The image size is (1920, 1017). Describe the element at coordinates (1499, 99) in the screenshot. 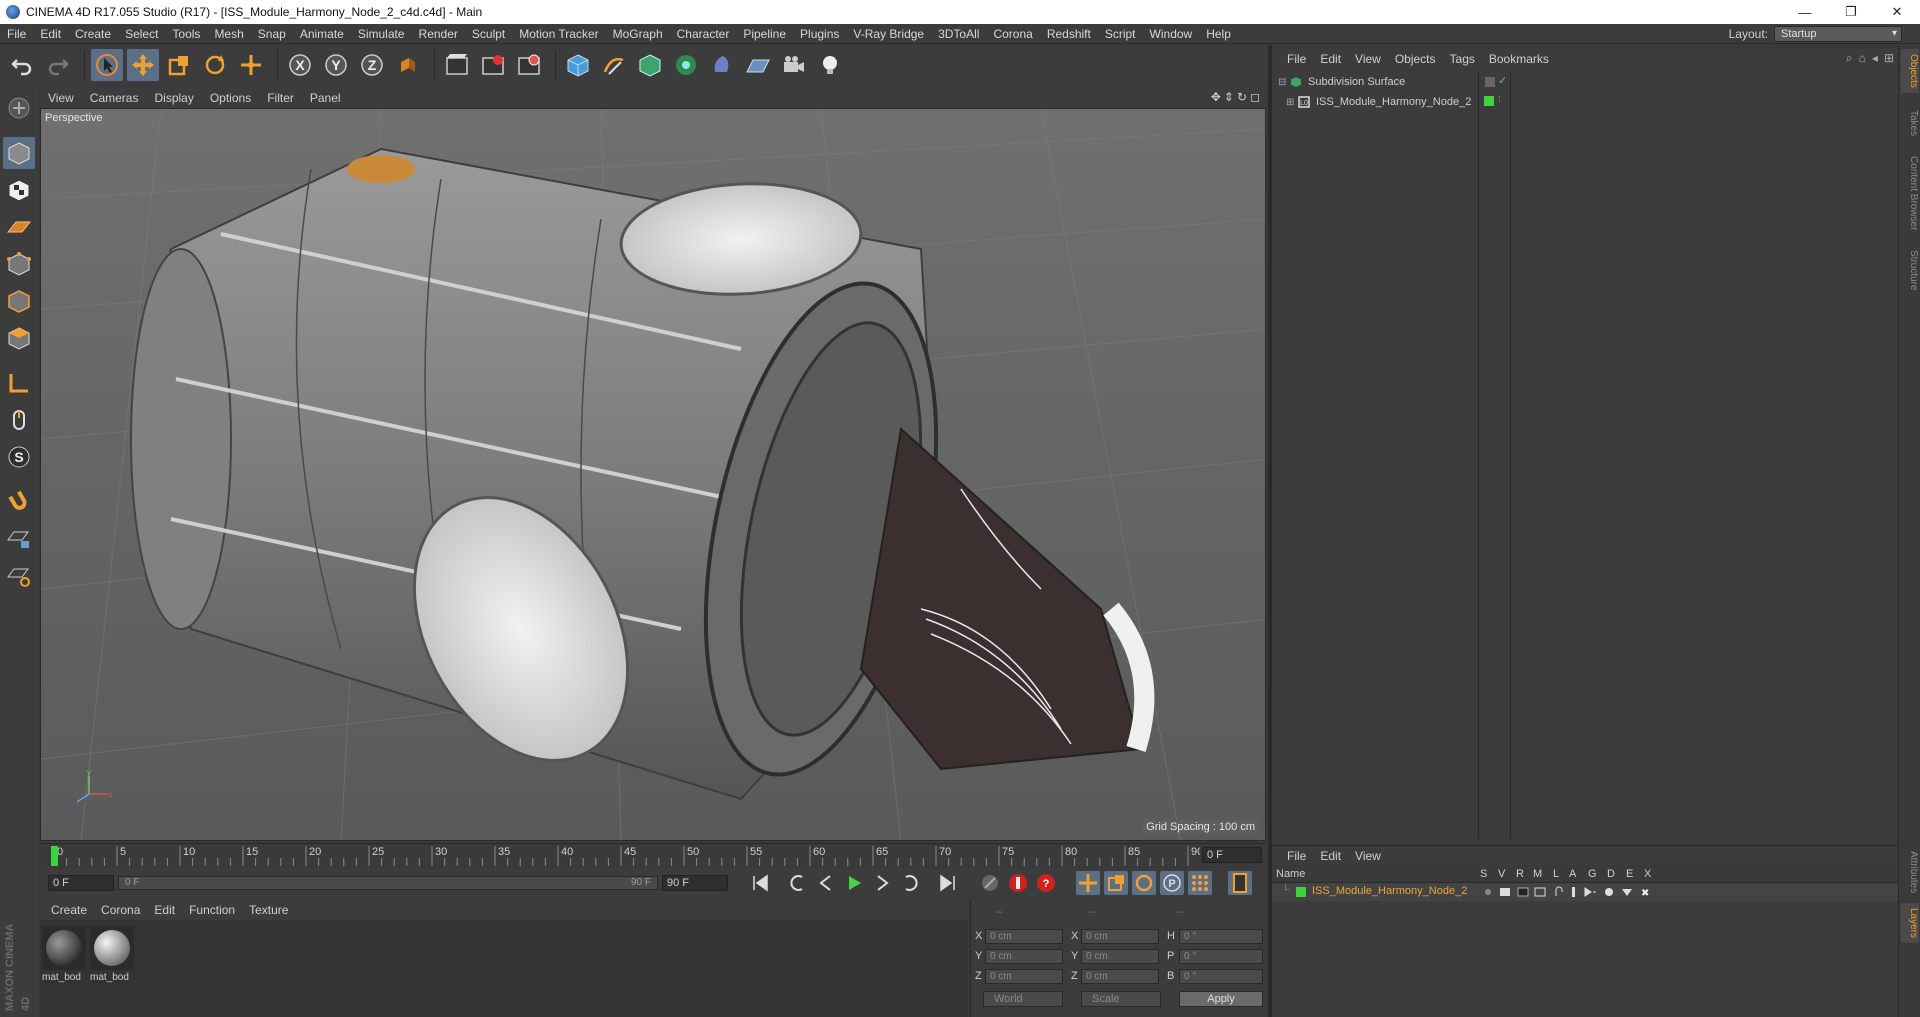

I see `visibility-dots-icon: ⁝` at that location.